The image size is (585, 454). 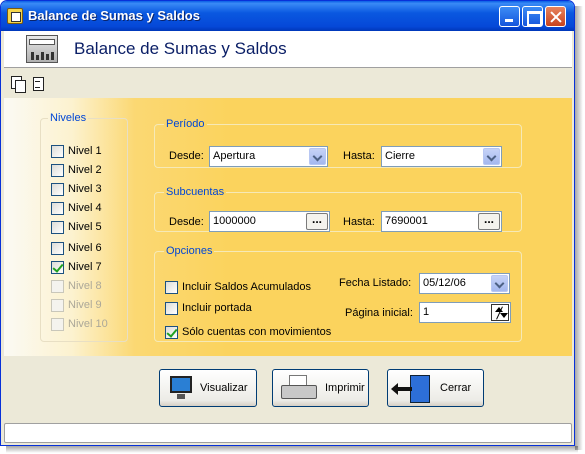 I want to click on imprimir-button: Imprimir, so click(x=320, y=388).